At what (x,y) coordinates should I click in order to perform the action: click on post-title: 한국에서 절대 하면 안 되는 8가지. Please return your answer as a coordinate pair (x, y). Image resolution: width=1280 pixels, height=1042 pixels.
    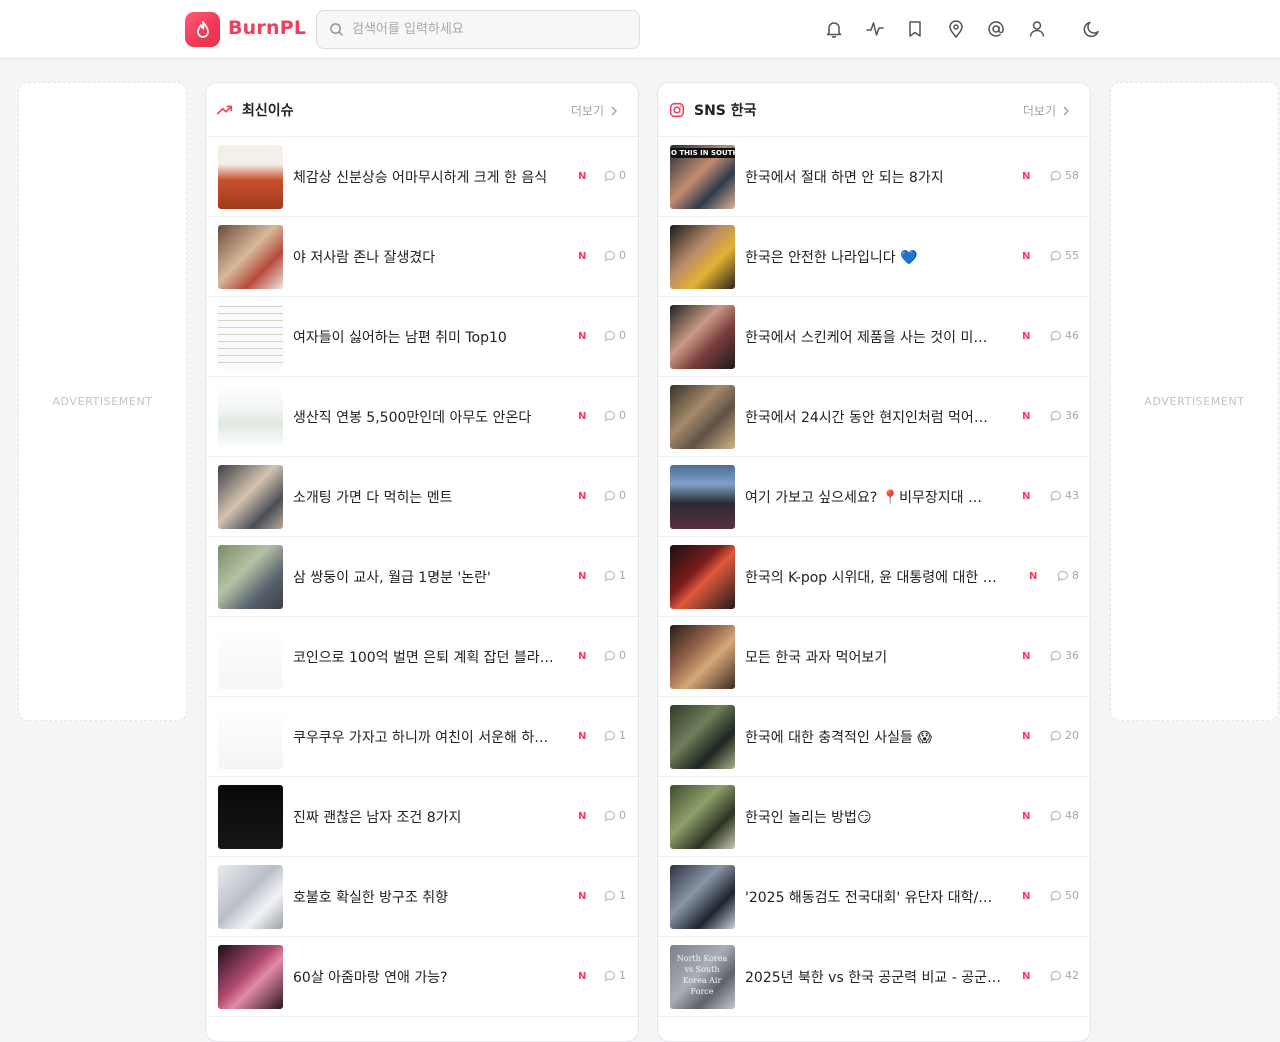
    Looking at the image, I should click on (881, 177).